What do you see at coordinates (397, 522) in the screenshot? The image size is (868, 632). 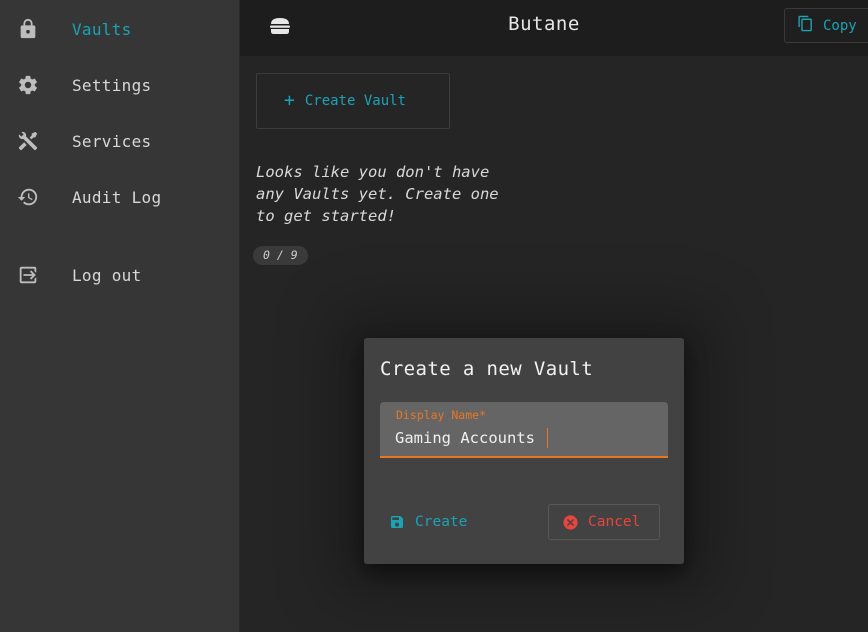 I see `floppy-disk-icon` at bounding box center [397, 522].